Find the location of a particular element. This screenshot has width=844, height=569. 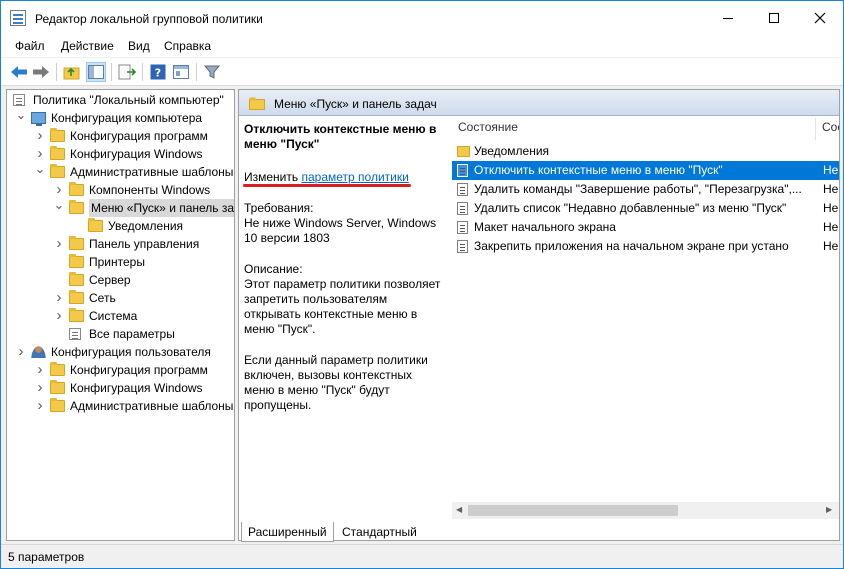

help-icon: ? is located at coordinates (158, 72).